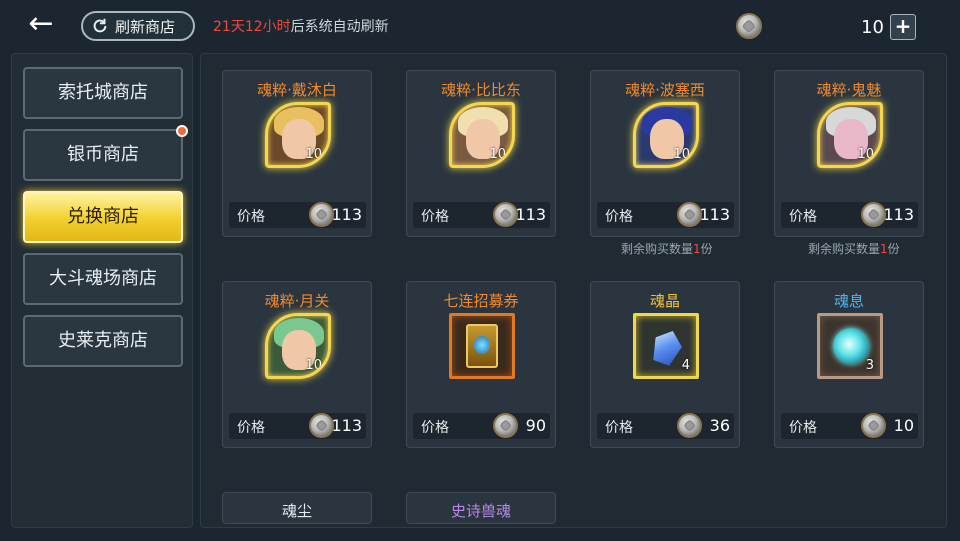 The height and width of the screenshot is (541, 960). I want to click on item-name: 魂粹·月关, so click(297, 301).